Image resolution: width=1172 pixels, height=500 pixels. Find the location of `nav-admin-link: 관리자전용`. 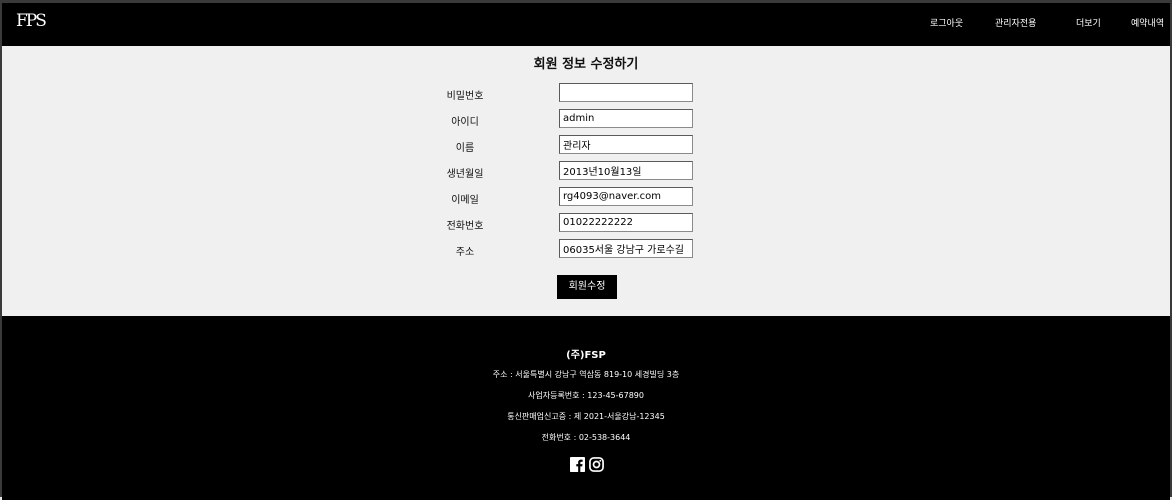

nav-admin-link: 관리자전용 is located at coordinates (1015, 22).